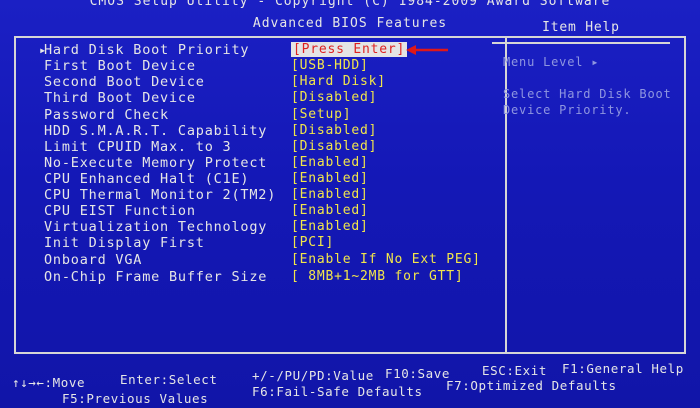  I want to click on setting-row-virtualization: Virtualization Technology [Enabled], so click(260, 227).